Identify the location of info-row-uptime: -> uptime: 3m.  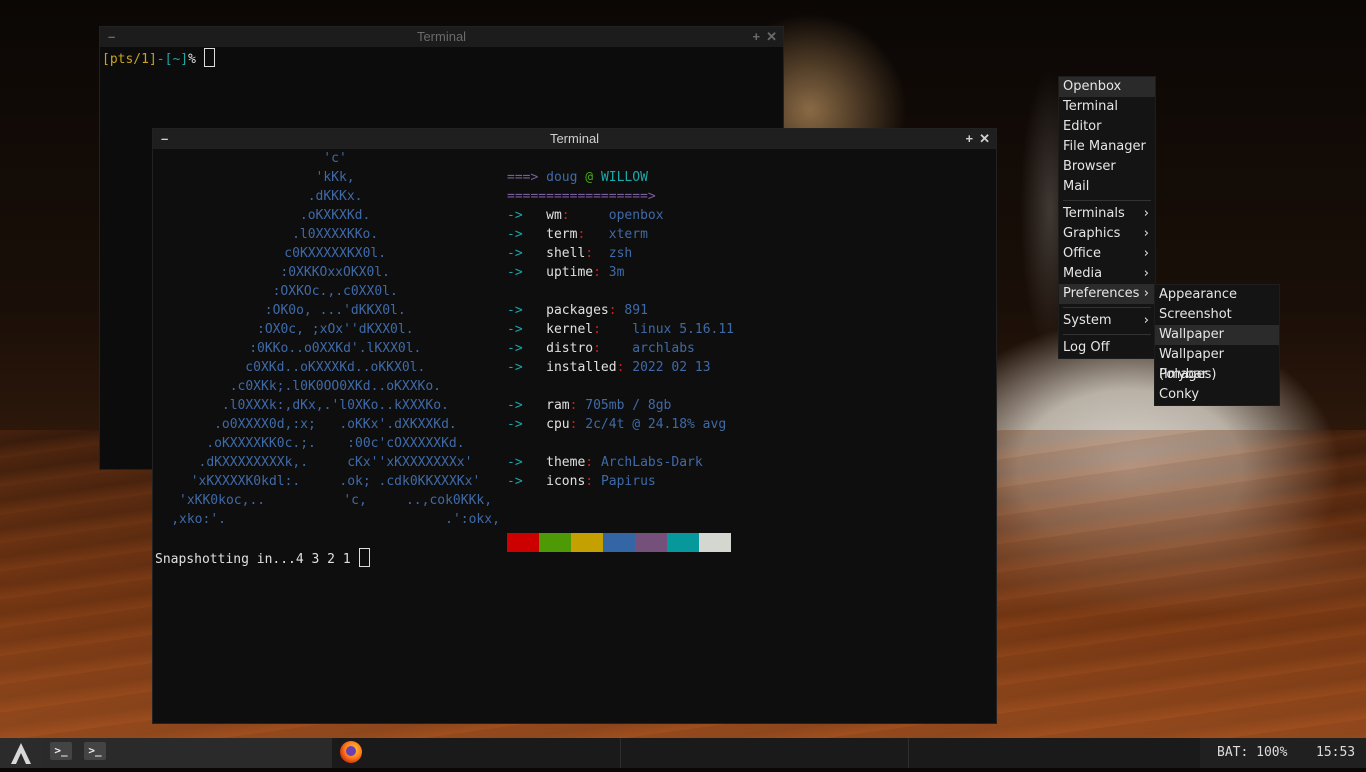
(565, 272).